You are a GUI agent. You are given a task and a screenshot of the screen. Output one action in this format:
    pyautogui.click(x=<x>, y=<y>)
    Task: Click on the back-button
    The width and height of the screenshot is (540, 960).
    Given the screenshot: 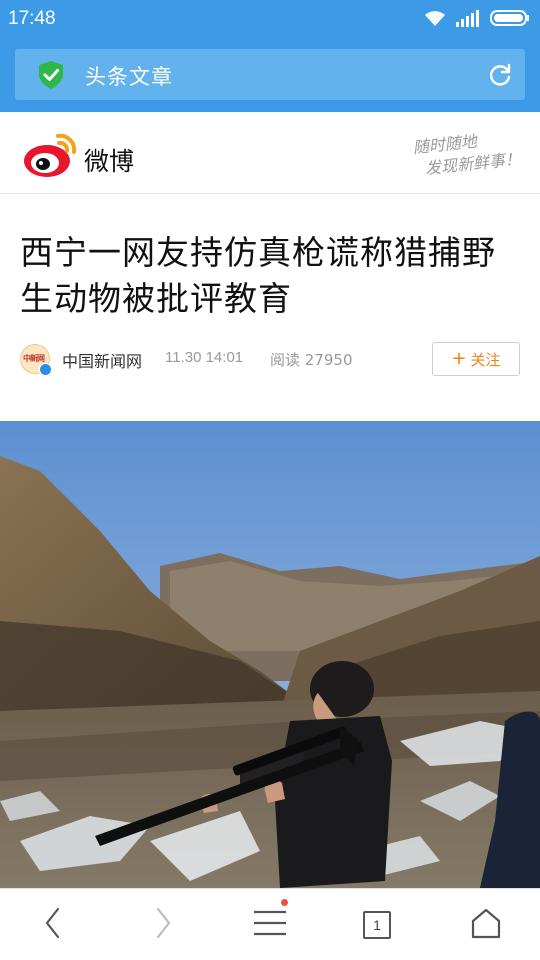 What is the action you would take?
    pyautogui.click(x=53, y=925)
    